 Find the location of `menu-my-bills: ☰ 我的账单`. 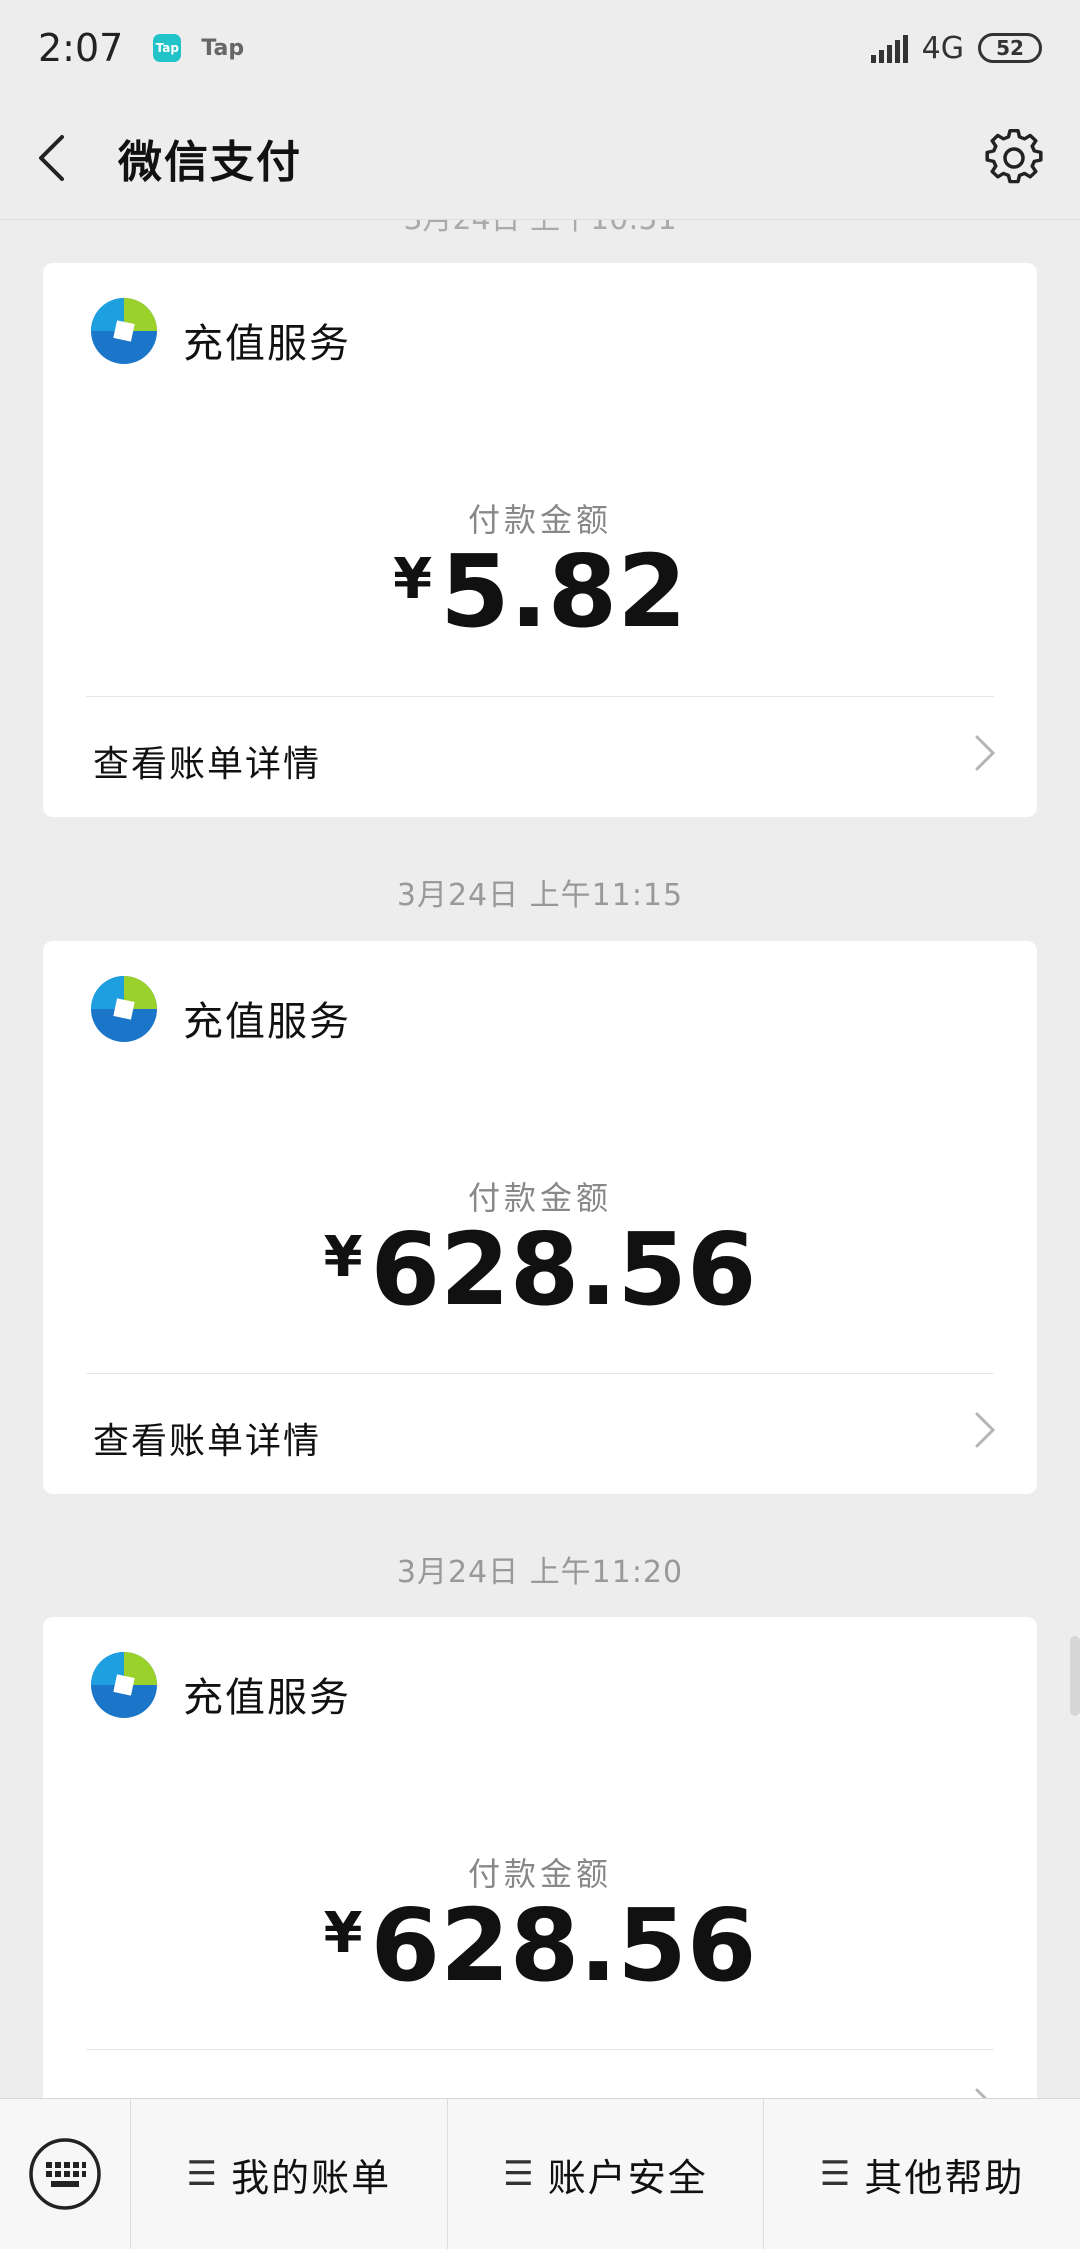

menu-my-bills: ☰ 我的账单 is located at coordinates (288, 2174).